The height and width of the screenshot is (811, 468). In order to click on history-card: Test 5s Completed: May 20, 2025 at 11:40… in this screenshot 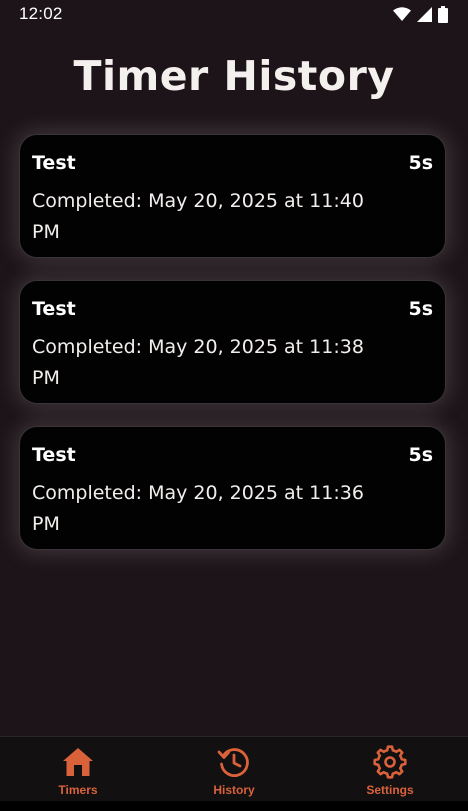, I will do `click(232, 196)`.